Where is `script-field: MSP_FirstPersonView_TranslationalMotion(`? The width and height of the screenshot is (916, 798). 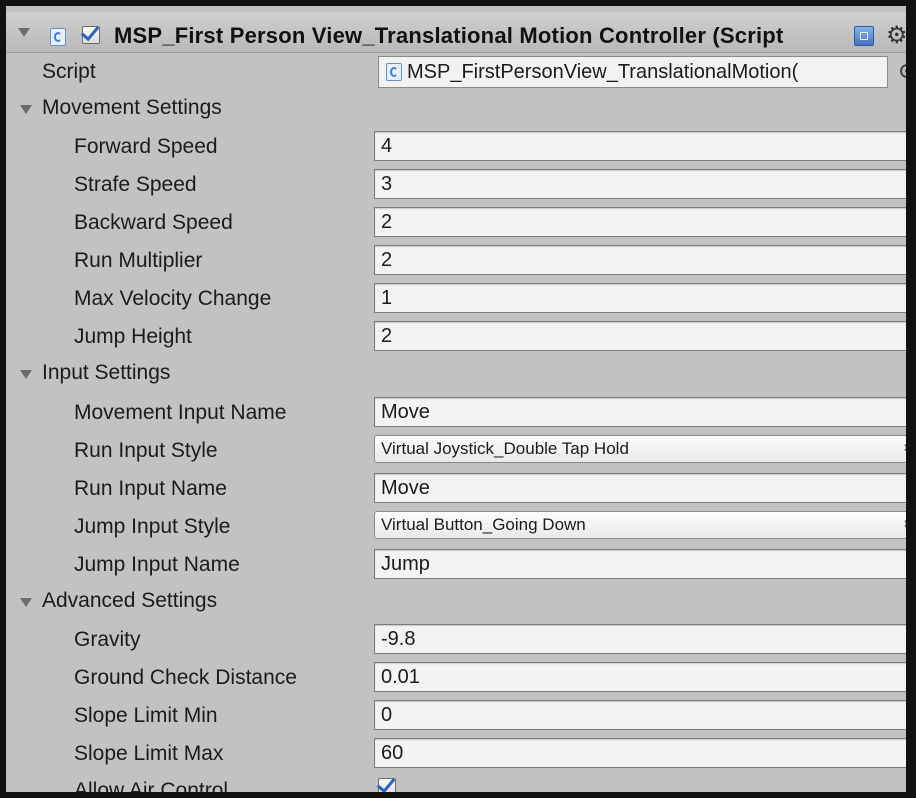
script-field: MSP_FirstPersonView_TranslationalMotion( is located at coordinates (633, 72).